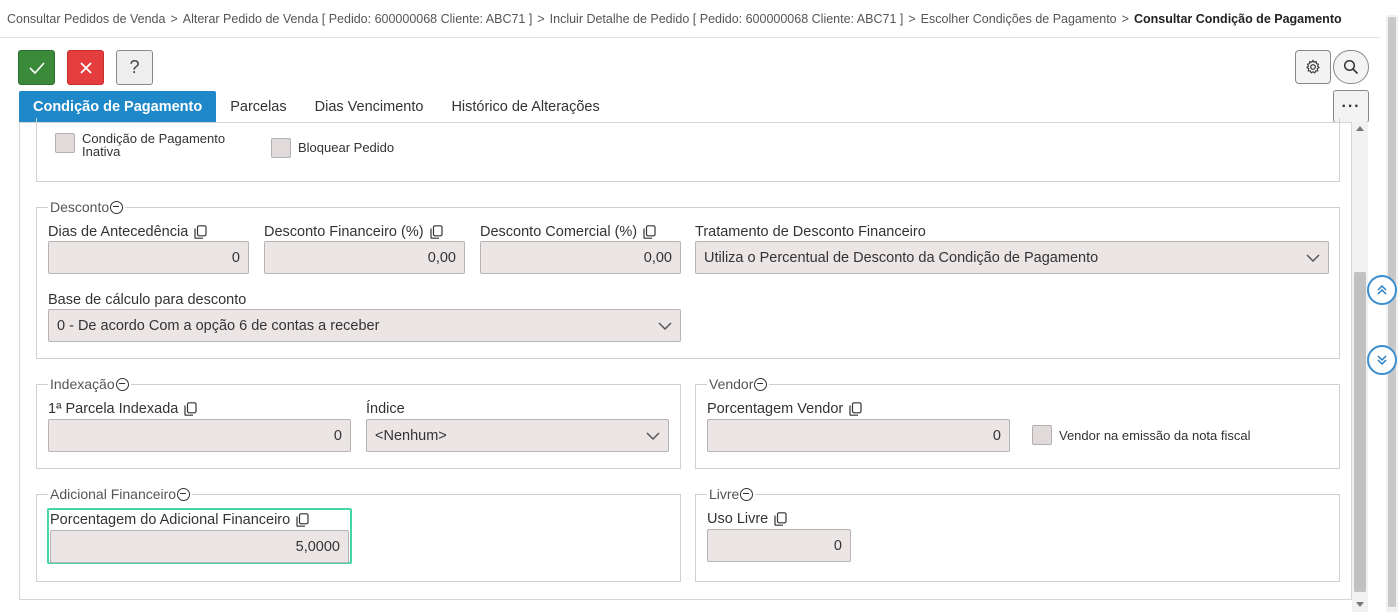 The width and height of the screenshot is (1399, 614). I want to click on inactive-checkbox, so click(65, 143).